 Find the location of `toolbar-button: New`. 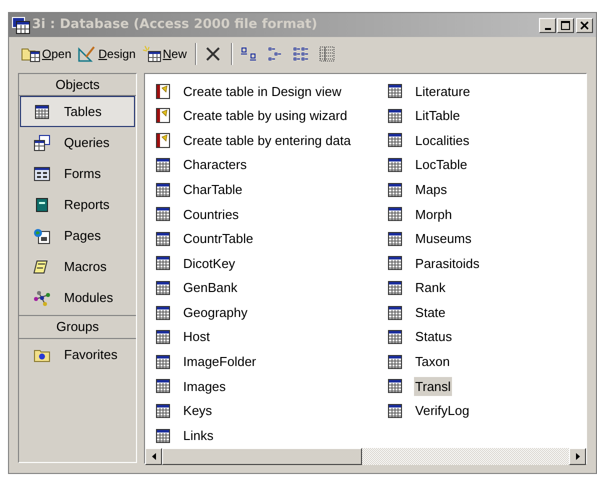

toolbar-button: New is located at coordinates (164, 54).